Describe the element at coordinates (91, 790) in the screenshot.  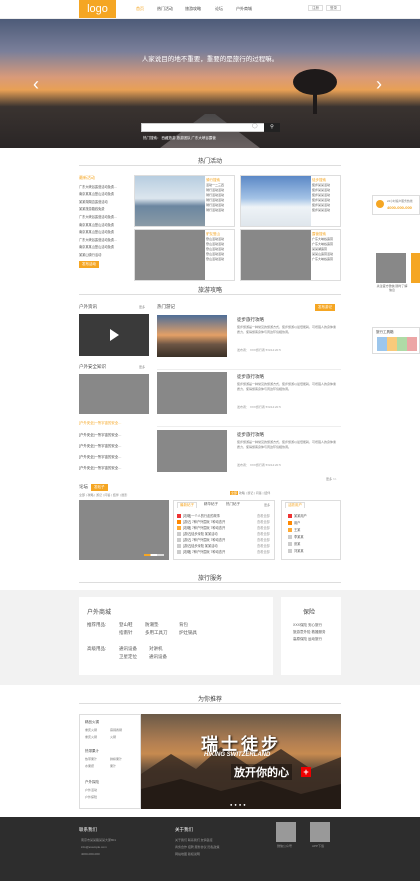
I see `rec-item: 户外活动` at that location.